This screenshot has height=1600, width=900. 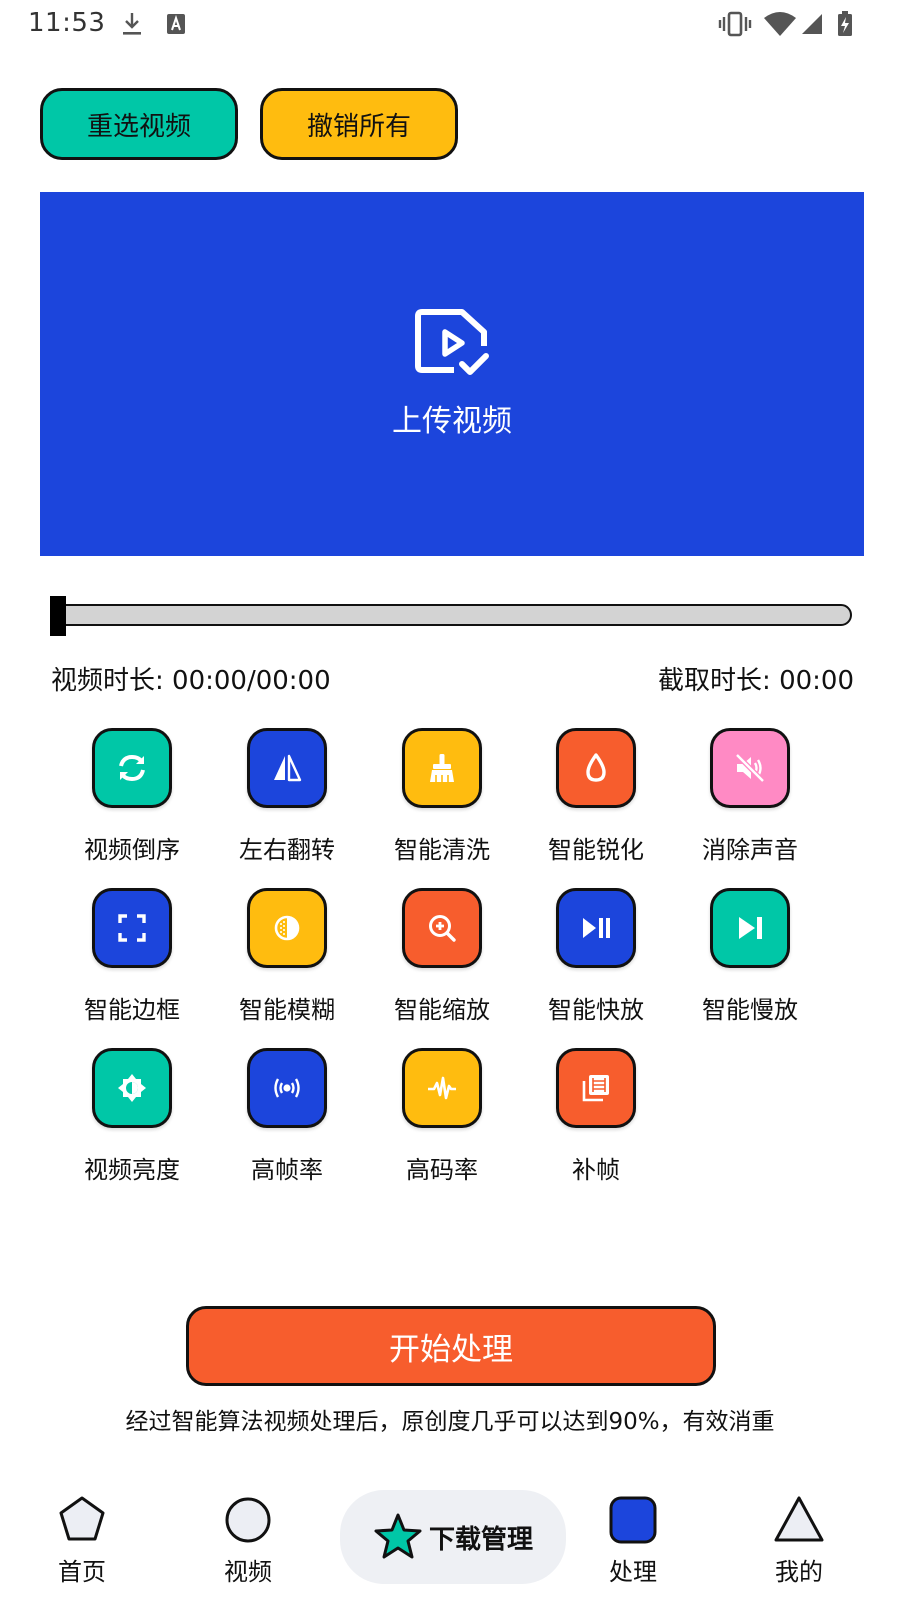 I want to click on nav-item-video: 视频, so click(x=248, y=1540).